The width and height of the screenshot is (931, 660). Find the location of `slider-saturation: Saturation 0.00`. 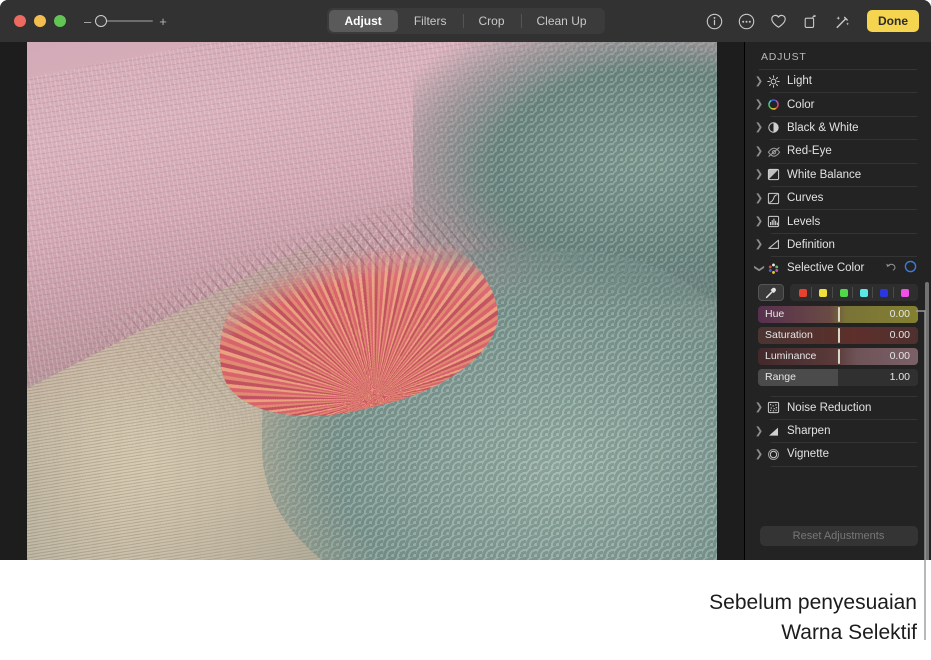

slider-saturation: Saturation 0.00 is located at coordinates (838, 335).